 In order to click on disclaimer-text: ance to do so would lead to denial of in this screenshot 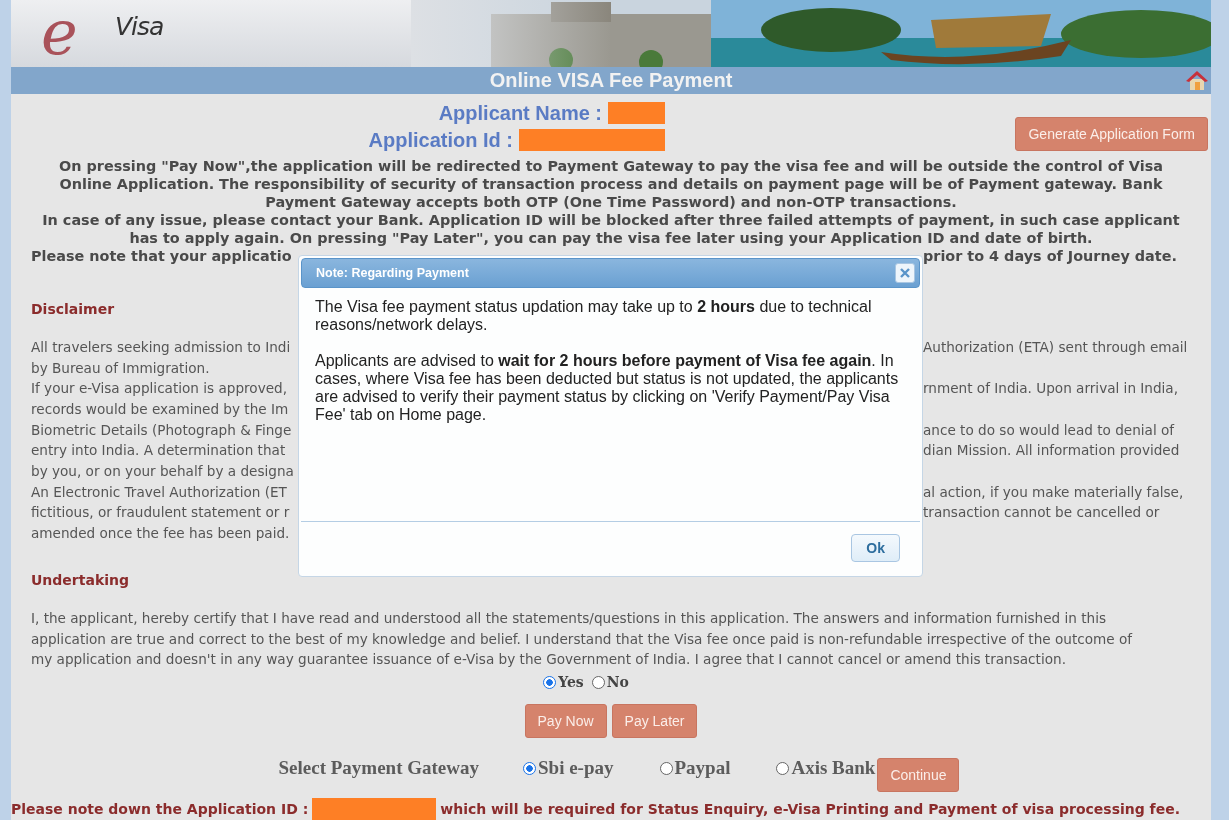, I will do `click(1049, 430)`.